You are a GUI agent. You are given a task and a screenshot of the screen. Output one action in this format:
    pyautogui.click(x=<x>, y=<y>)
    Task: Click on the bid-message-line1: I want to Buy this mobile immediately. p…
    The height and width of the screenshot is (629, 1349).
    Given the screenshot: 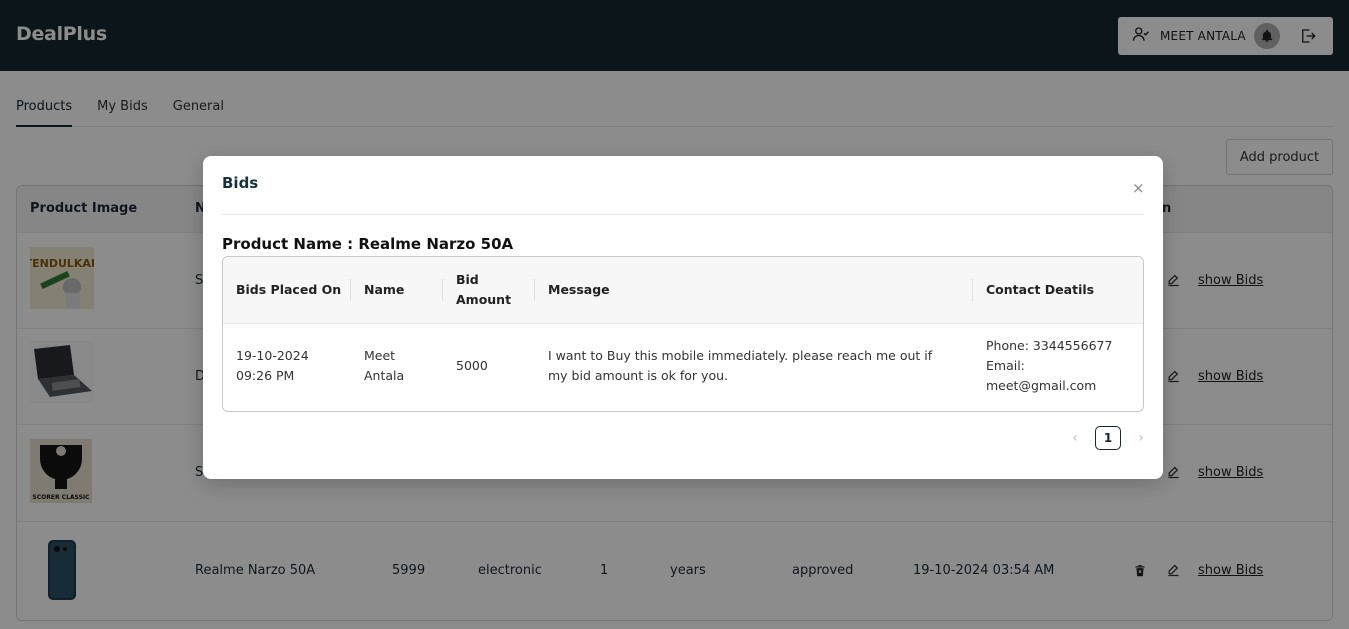 What is the action you would take?
    pyautogui.click(x=740, y=355)
    